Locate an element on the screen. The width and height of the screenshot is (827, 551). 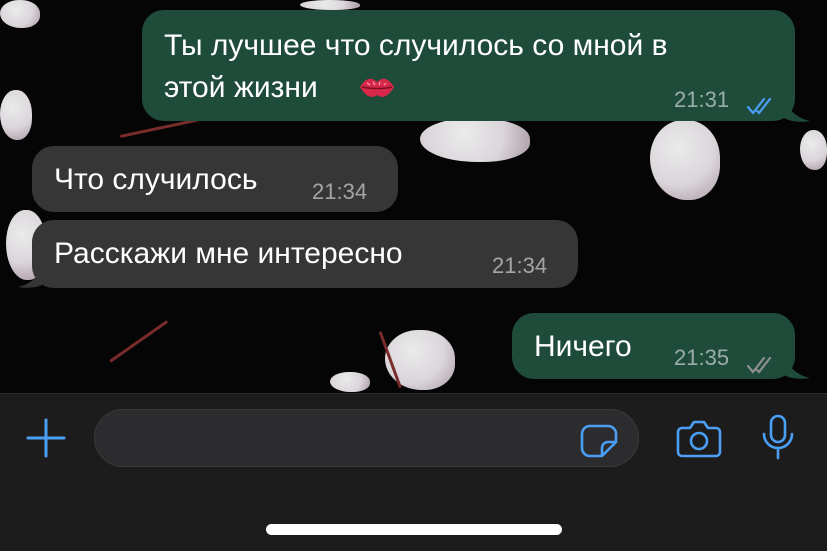
read-ticks-icon is located at coordinates (761, 108).